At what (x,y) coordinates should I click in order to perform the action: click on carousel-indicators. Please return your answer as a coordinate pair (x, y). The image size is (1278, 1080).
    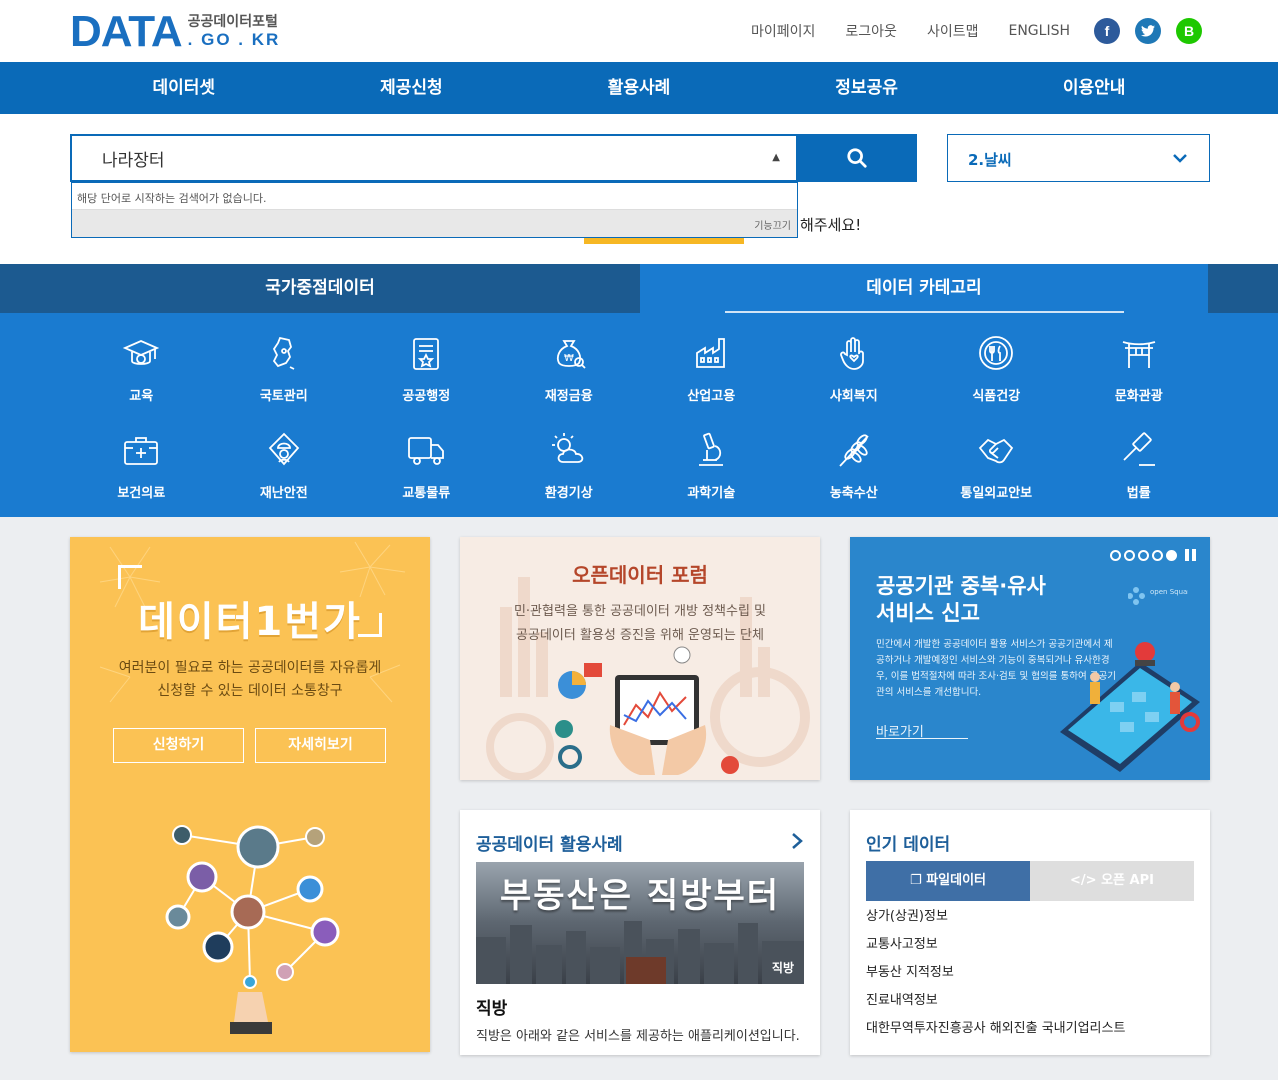
    Looking at the image, I should click on (1151, 555).